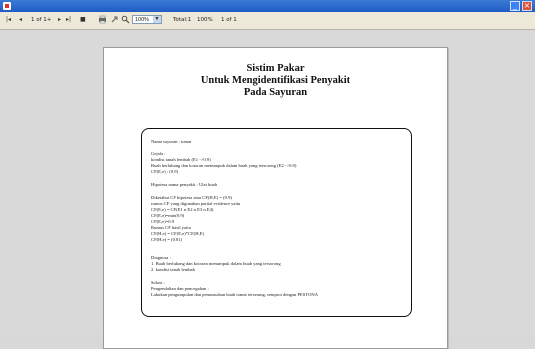  I want to click on result-line: CF(E,e) : (0.9), so click(165, 171).